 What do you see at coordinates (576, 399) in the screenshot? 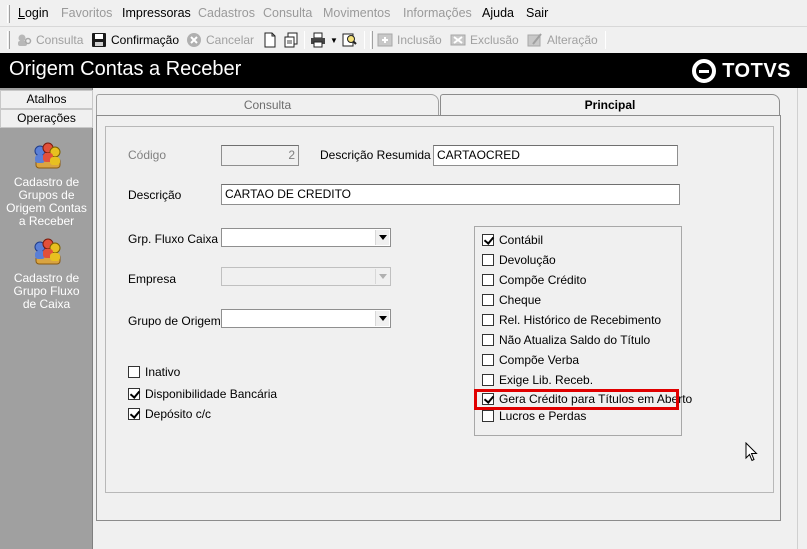
I see `highlight-box` at bounding box center [576, 399].